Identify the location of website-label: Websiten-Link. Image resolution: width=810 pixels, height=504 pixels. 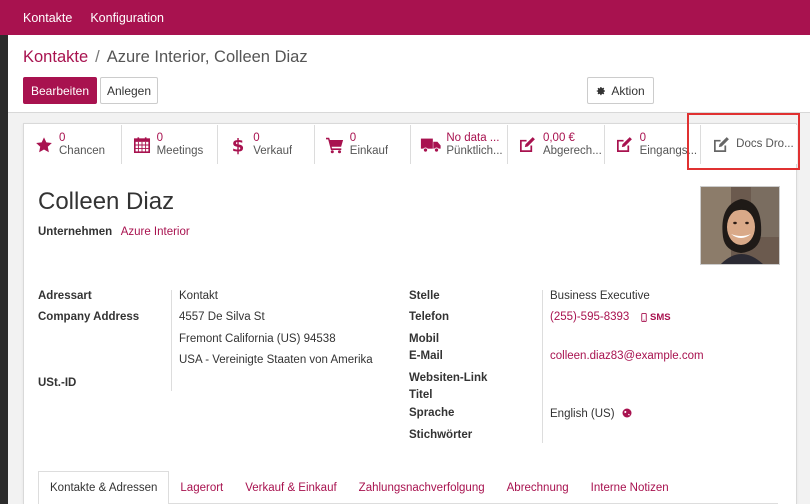
(448, 378).